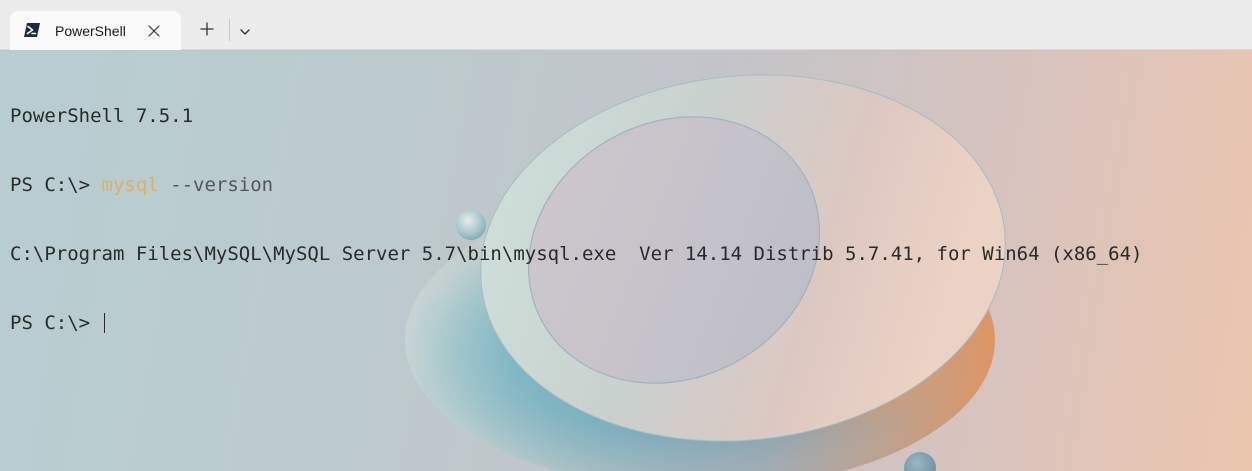 This screenshot has height=471, width=1252. What do you see at coordinates (102, 116) in the screenshot?
I see `version-banner: PowerShell 7.5.1` at bounding box center [102, 116].